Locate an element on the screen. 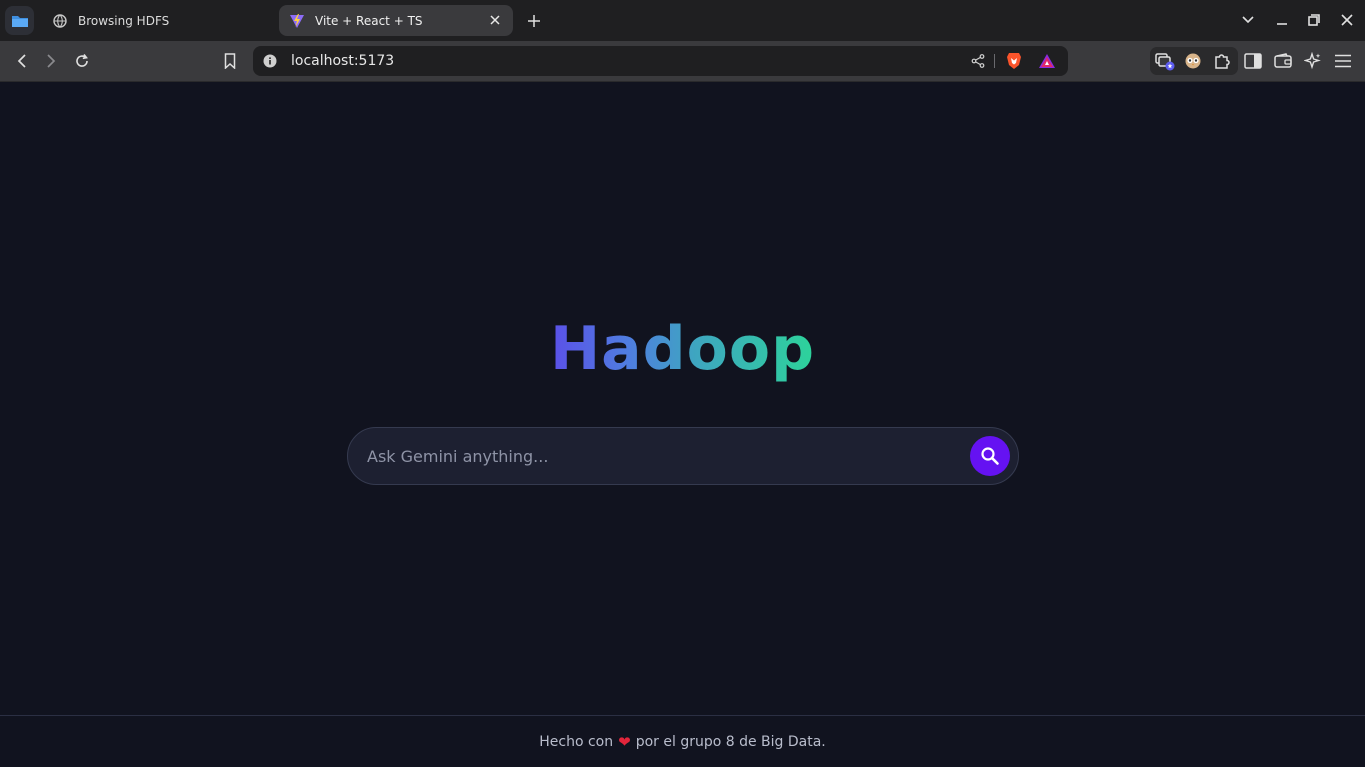 This screenshot has width=1365, height=767. close-window-icon is located at coordinates (1347, 20).